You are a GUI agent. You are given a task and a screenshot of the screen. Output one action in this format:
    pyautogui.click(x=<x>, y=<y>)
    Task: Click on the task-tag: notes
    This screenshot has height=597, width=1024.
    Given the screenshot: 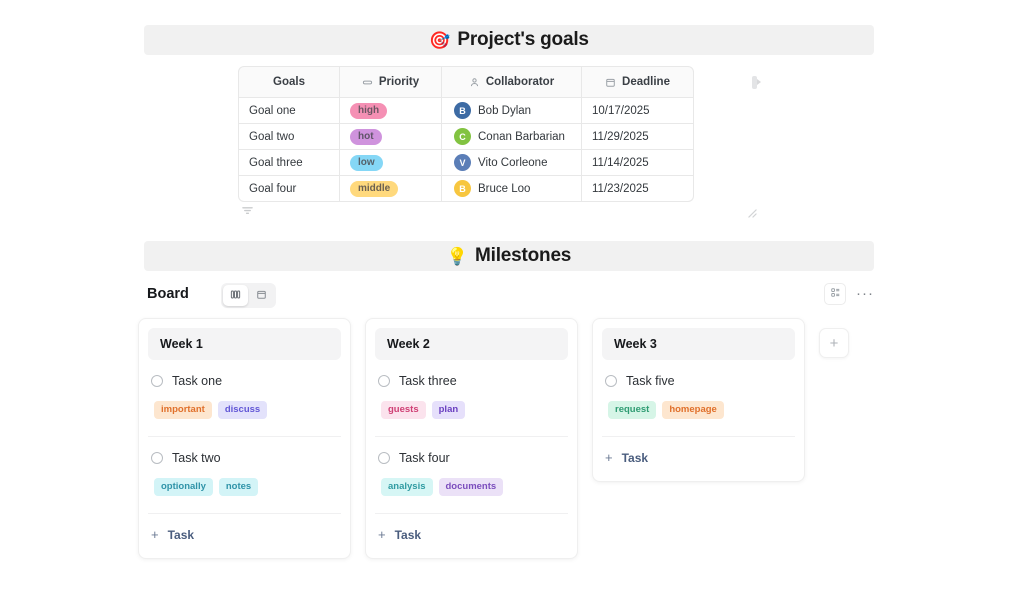 What is the action you would take?
    pyautogui.click(x=238, y=487)
    